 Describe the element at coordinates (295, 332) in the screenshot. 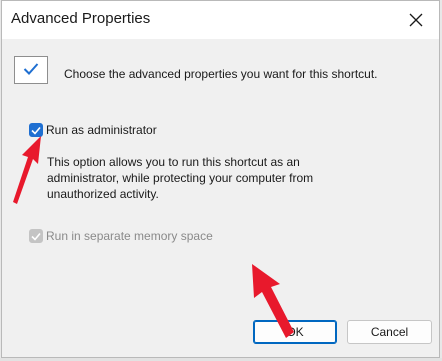

I see `ok-button: OK` at that location.